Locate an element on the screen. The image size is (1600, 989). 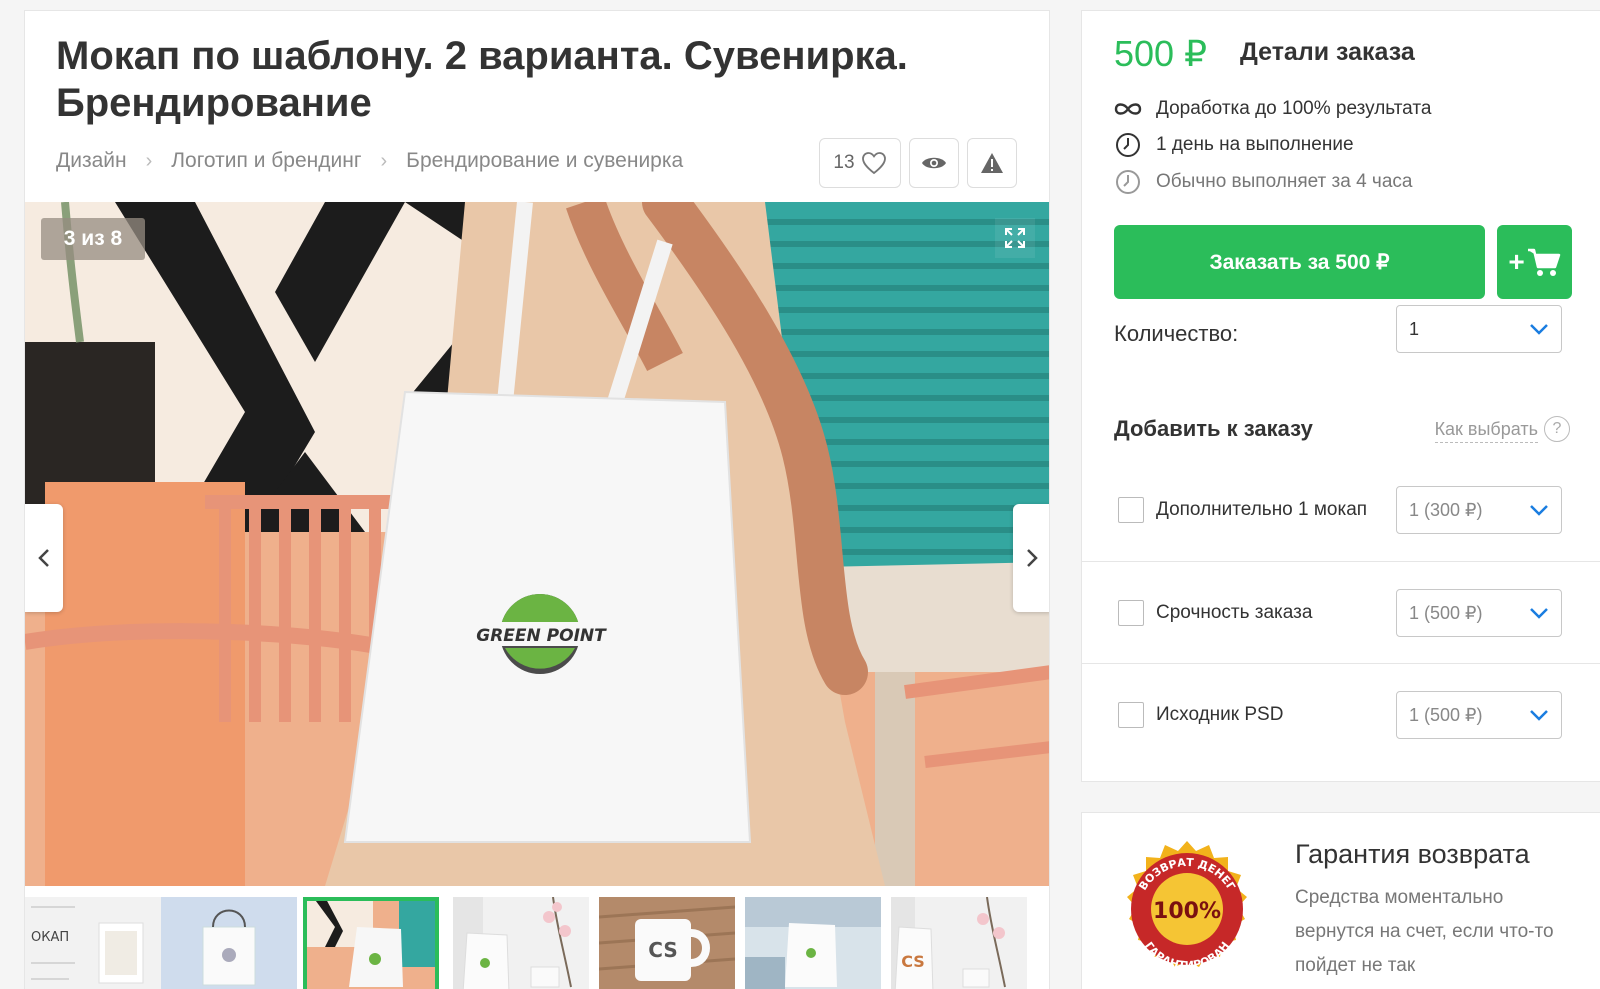
price: 500 ₽ is located at coordinates (1160, 53).